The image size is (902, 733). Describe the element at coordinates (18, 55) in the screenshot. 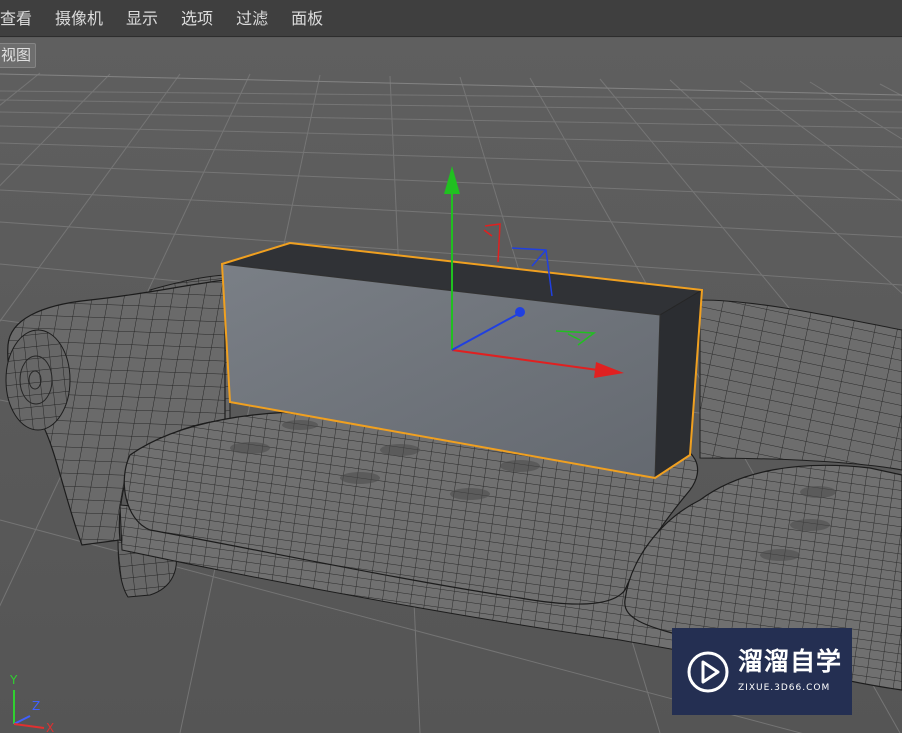

I see `viewport-label: 视图` at that location.